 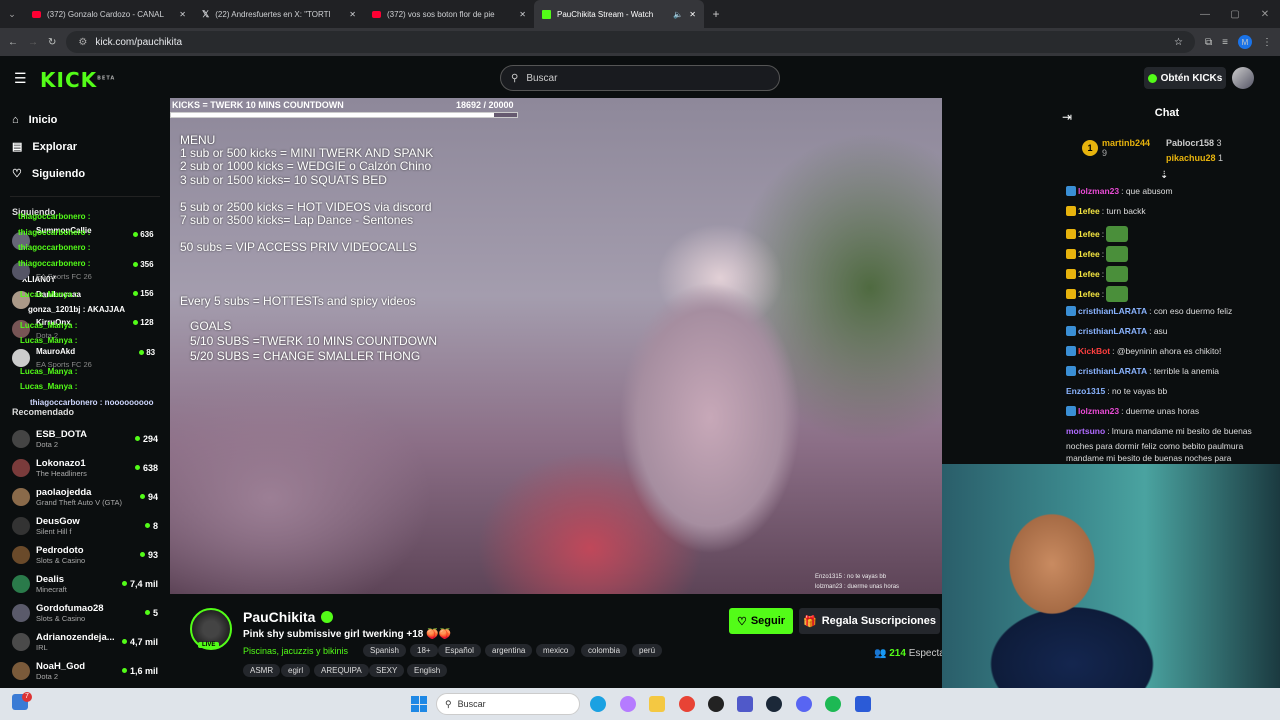 I want to click on window-close-icon: ✕, so click(x=1265, y=14).